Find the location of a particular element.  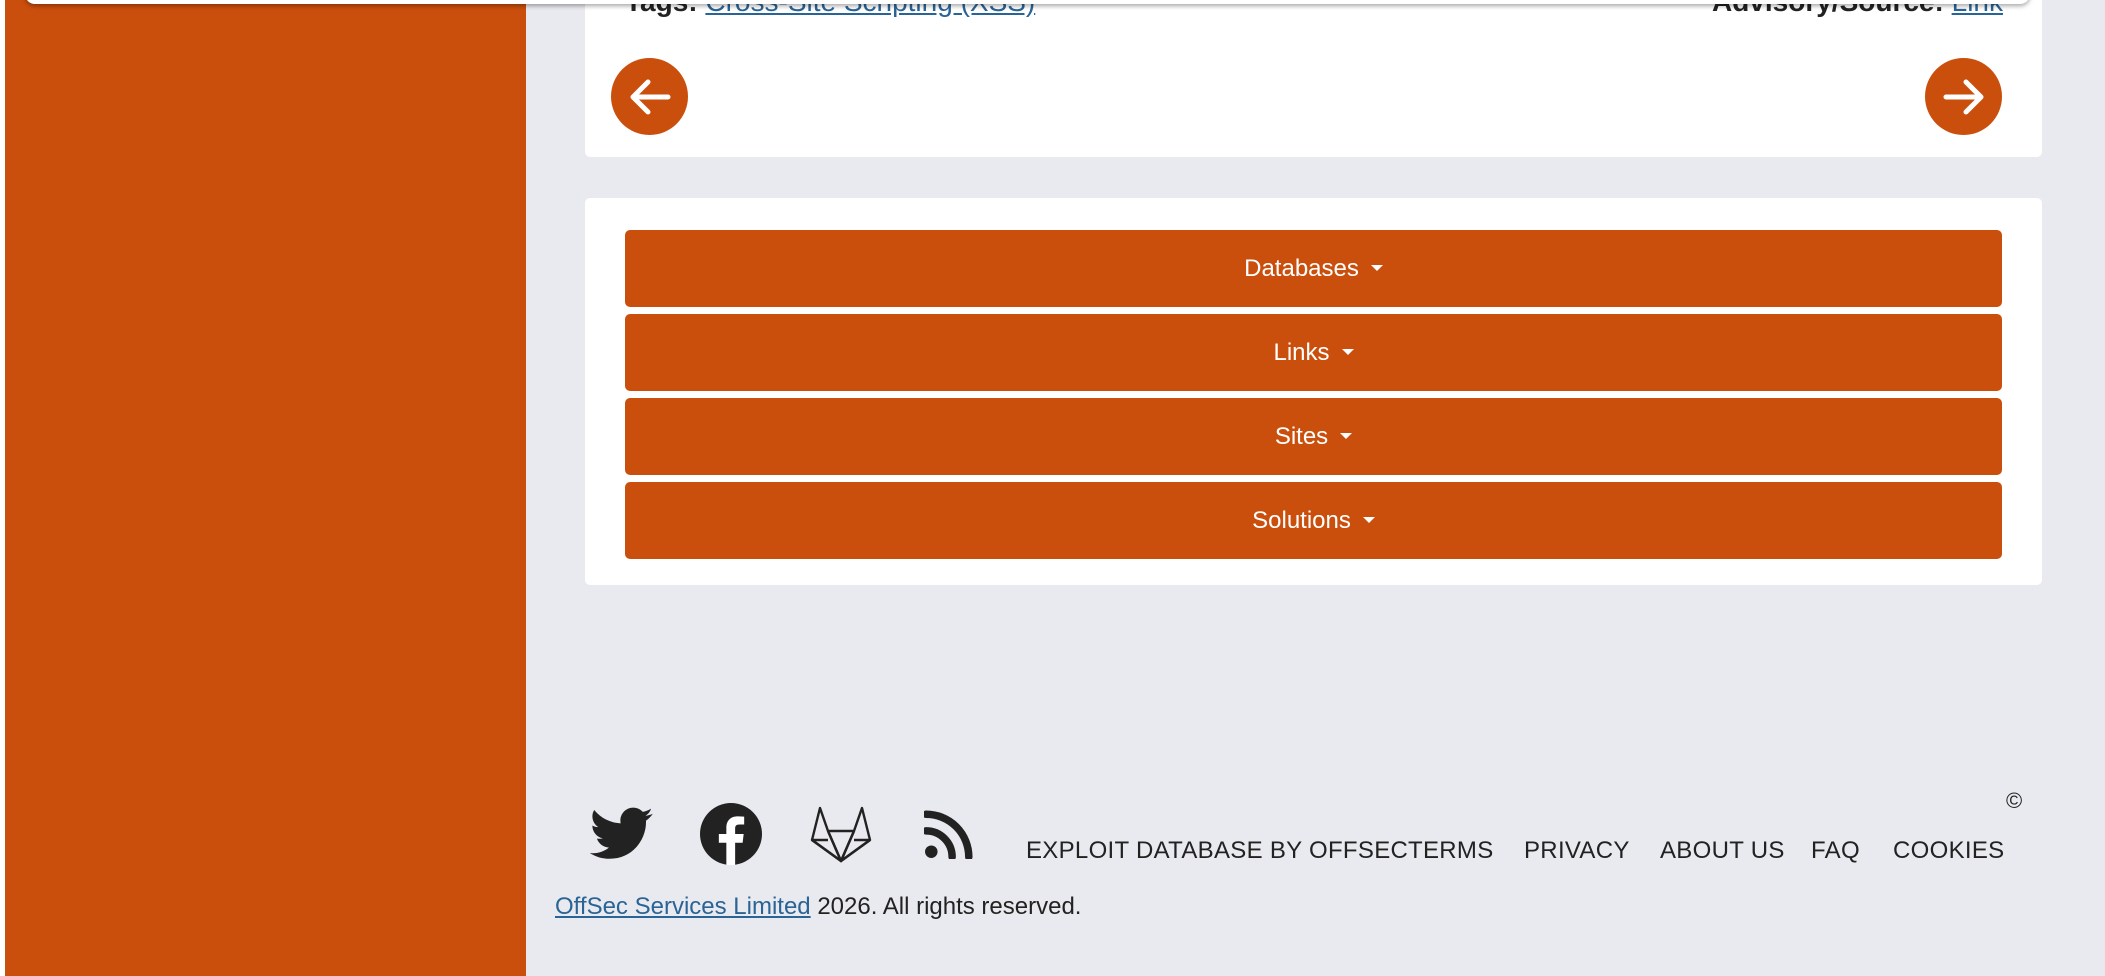

arrow-left-icon is located at coordinates (650, 96).